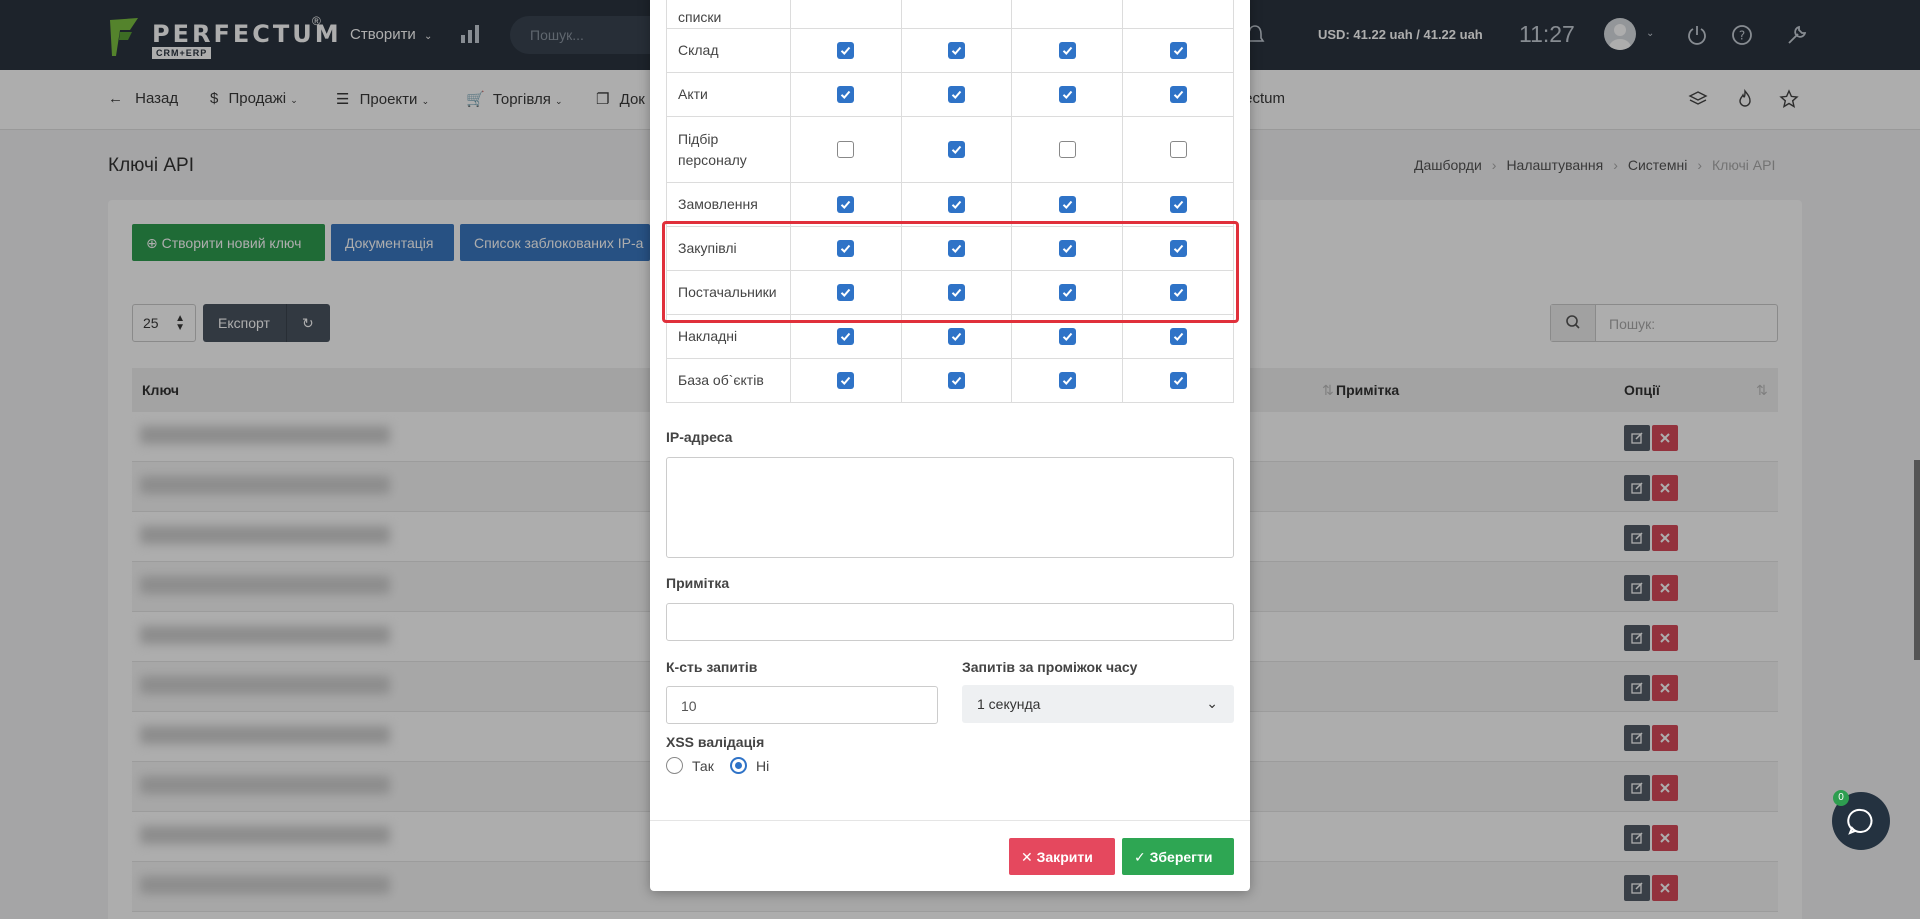 Image resolution: width=1920 pixels, height=919 pixels. Describe the element at coordinates (950, 820) in the screenshot. I see `modal-footer-divider` at that location.